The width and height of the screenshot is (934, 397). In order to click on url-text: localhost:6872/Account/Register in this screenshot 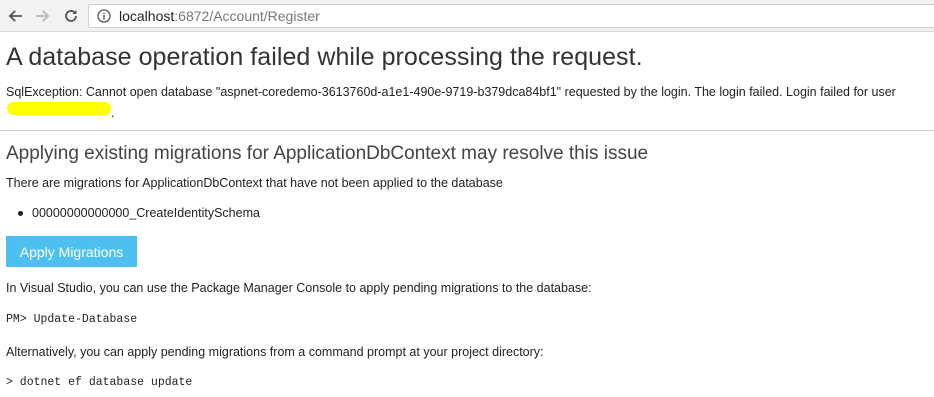, I will do `click(219, 16)`.